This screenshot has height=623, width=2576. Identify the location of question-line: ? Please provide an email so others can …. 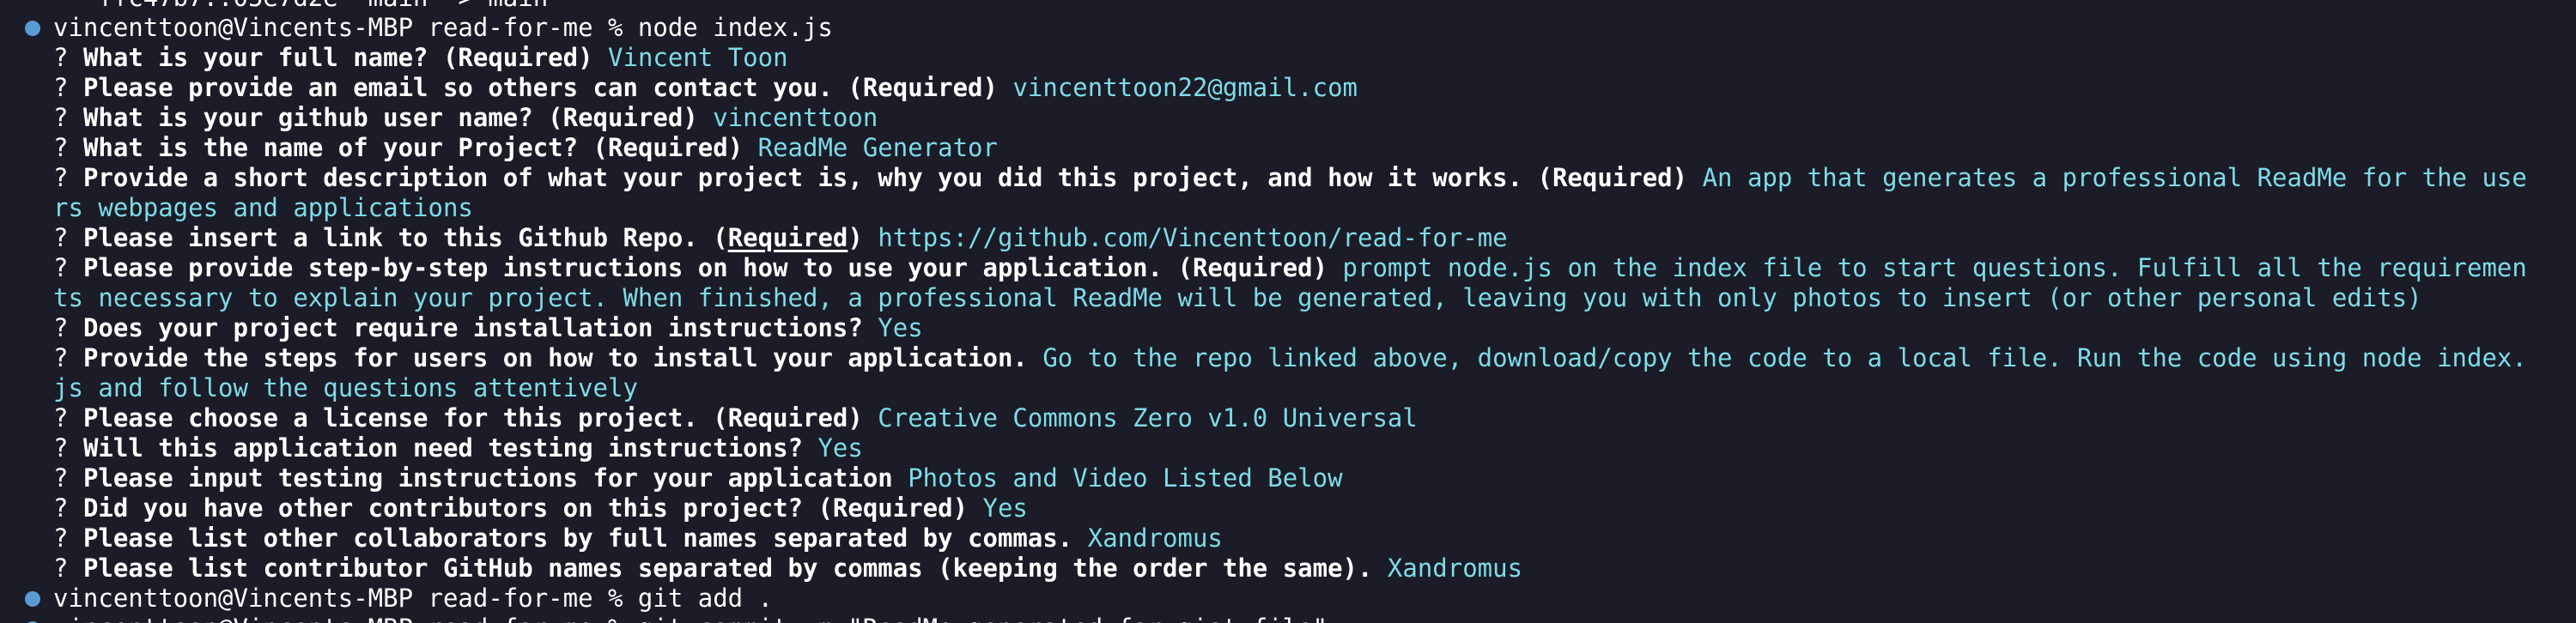
(705, 88).